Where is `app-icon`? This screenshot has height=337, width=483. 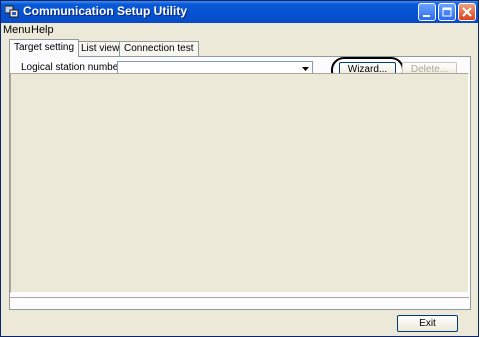 app-icon is located at coordinates (11, 12).